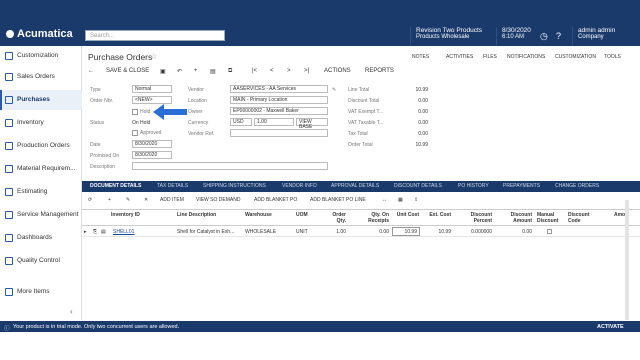 The image size is (640, 360). Describe the element at coordinates (103, 232) in the screenshot. I see `row-note-icon: ▤` at that location.